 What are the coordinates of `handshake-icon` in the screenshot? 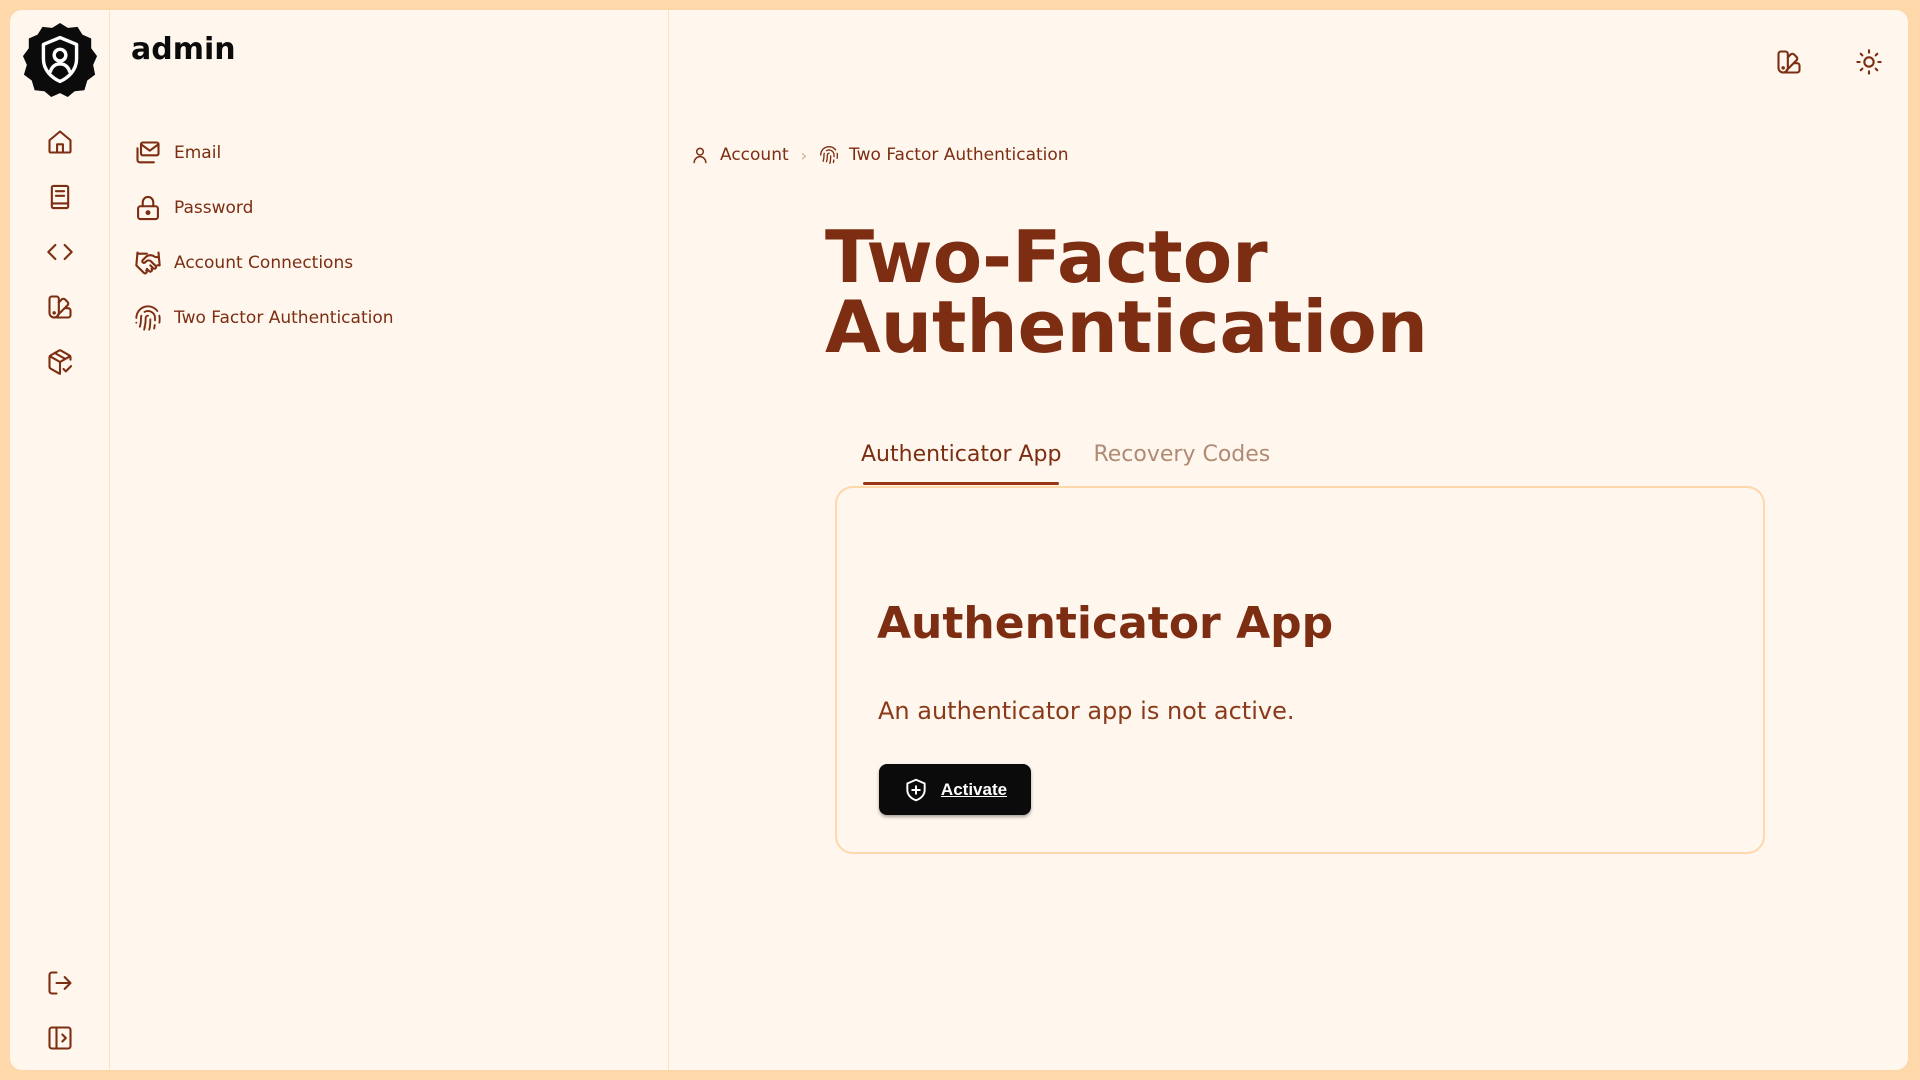 It's located at (148, 263).